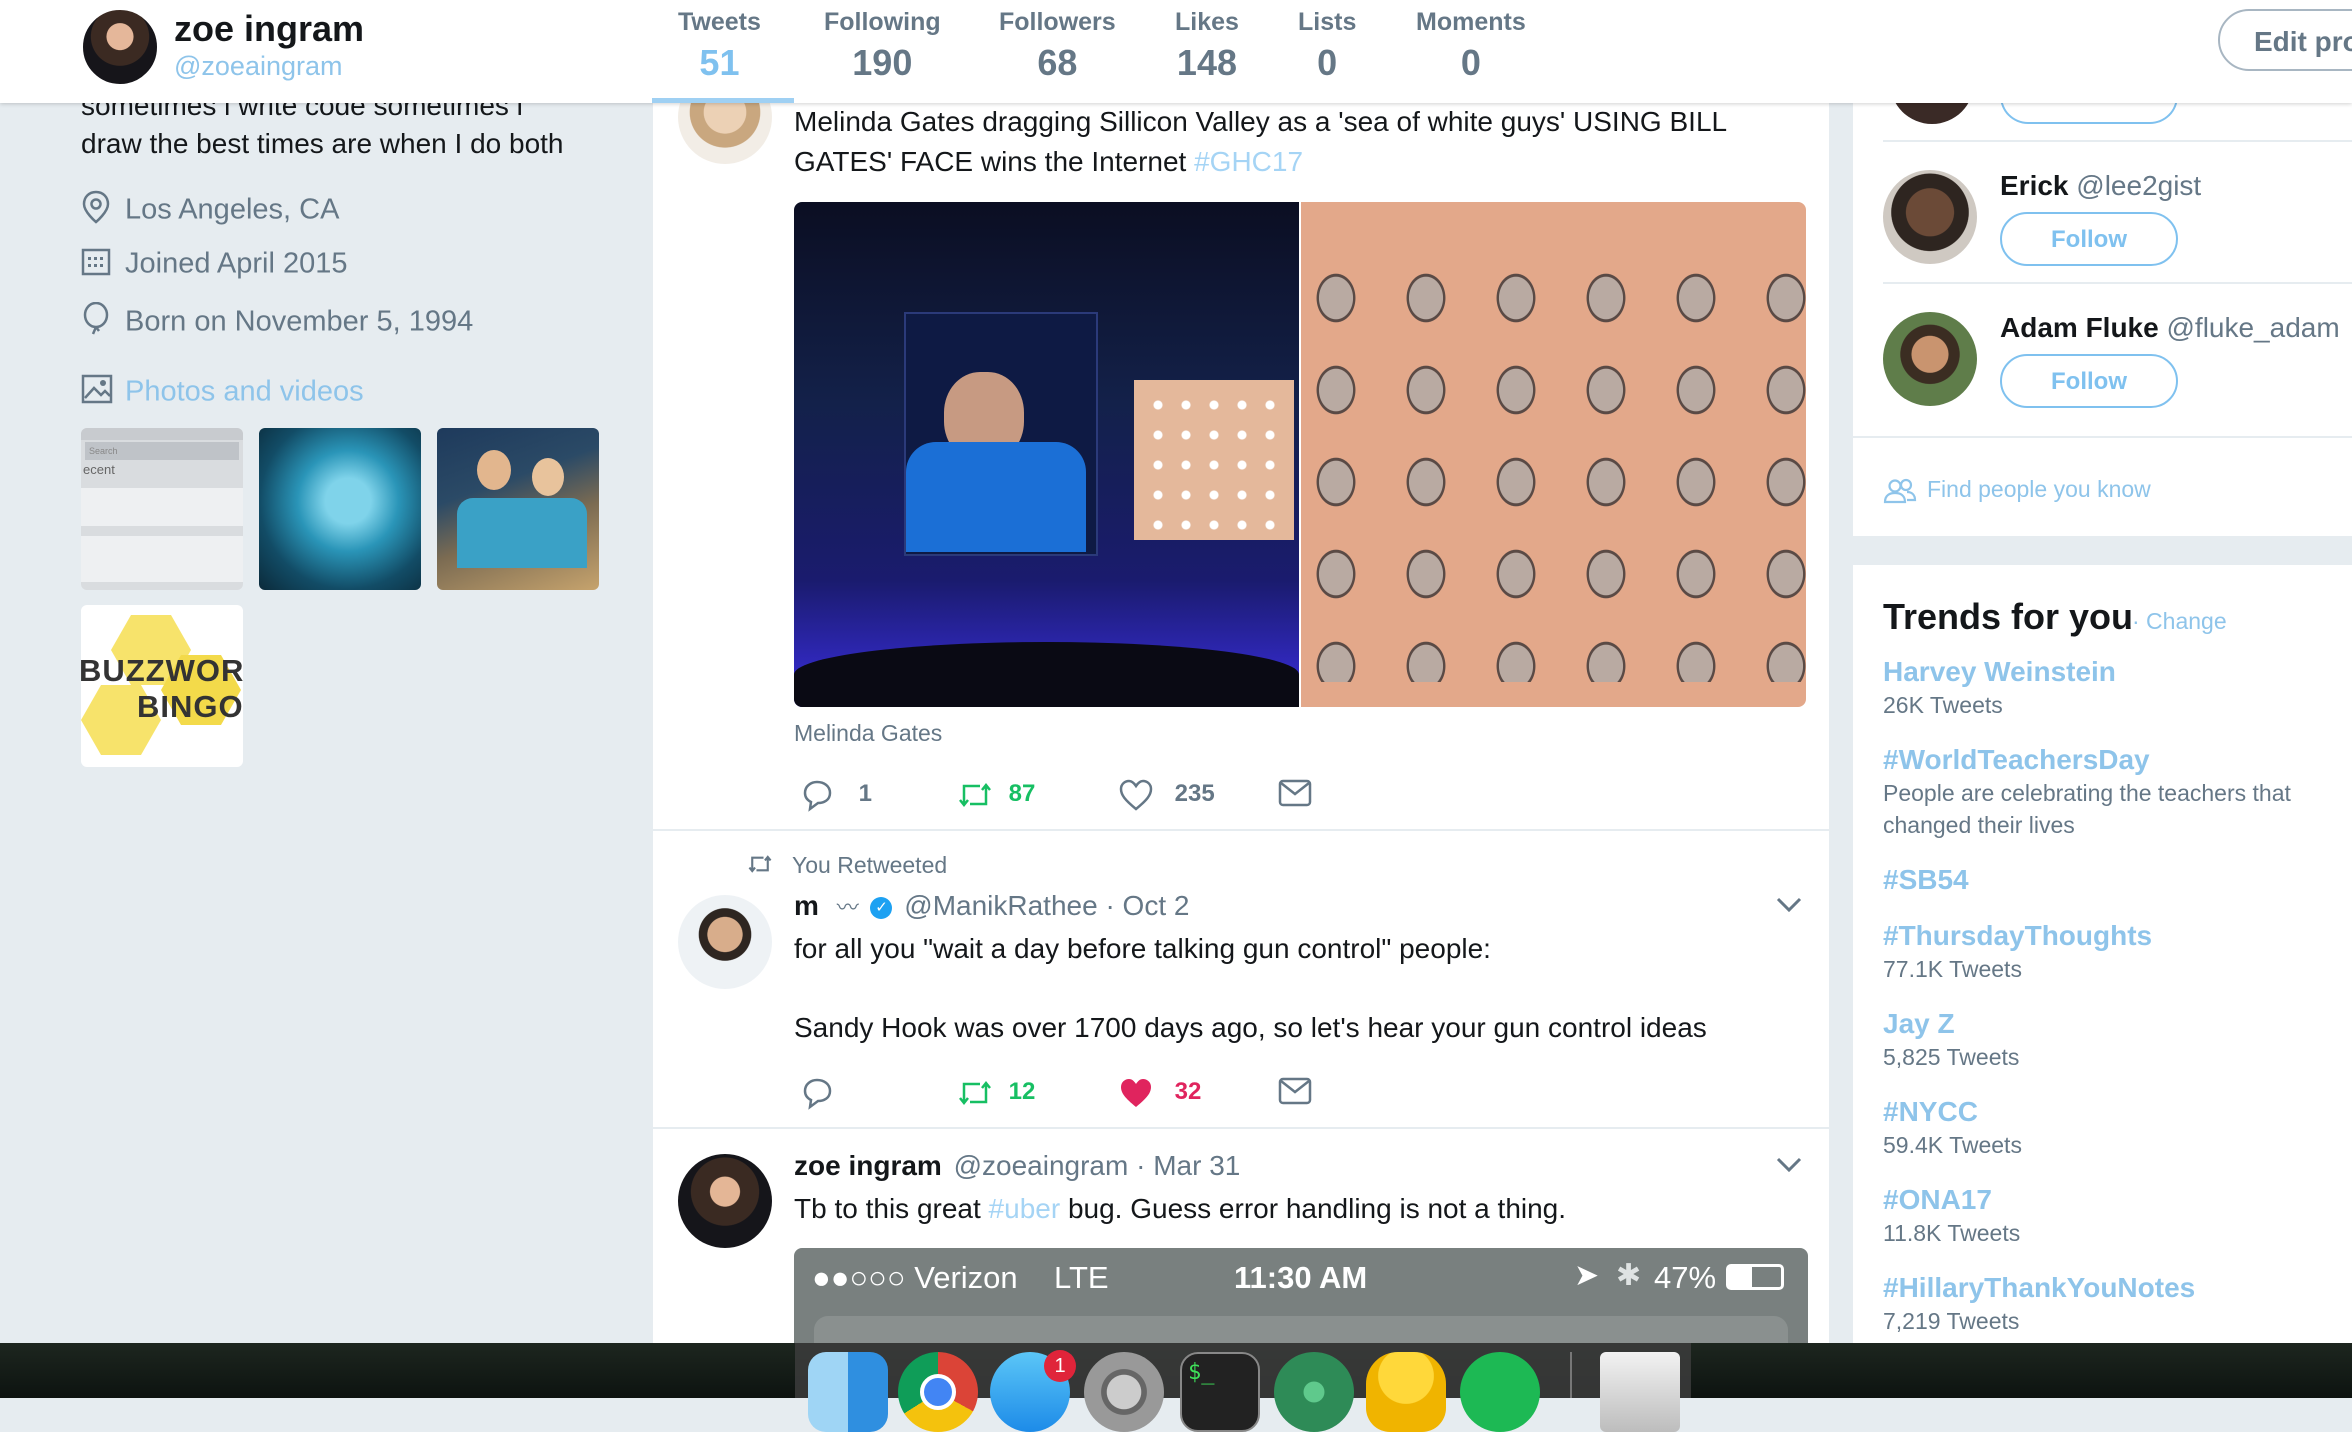 This screenshot has width=2352, height=1432. I want to click on stat-lists: Lists 0, so click(1327, 46).